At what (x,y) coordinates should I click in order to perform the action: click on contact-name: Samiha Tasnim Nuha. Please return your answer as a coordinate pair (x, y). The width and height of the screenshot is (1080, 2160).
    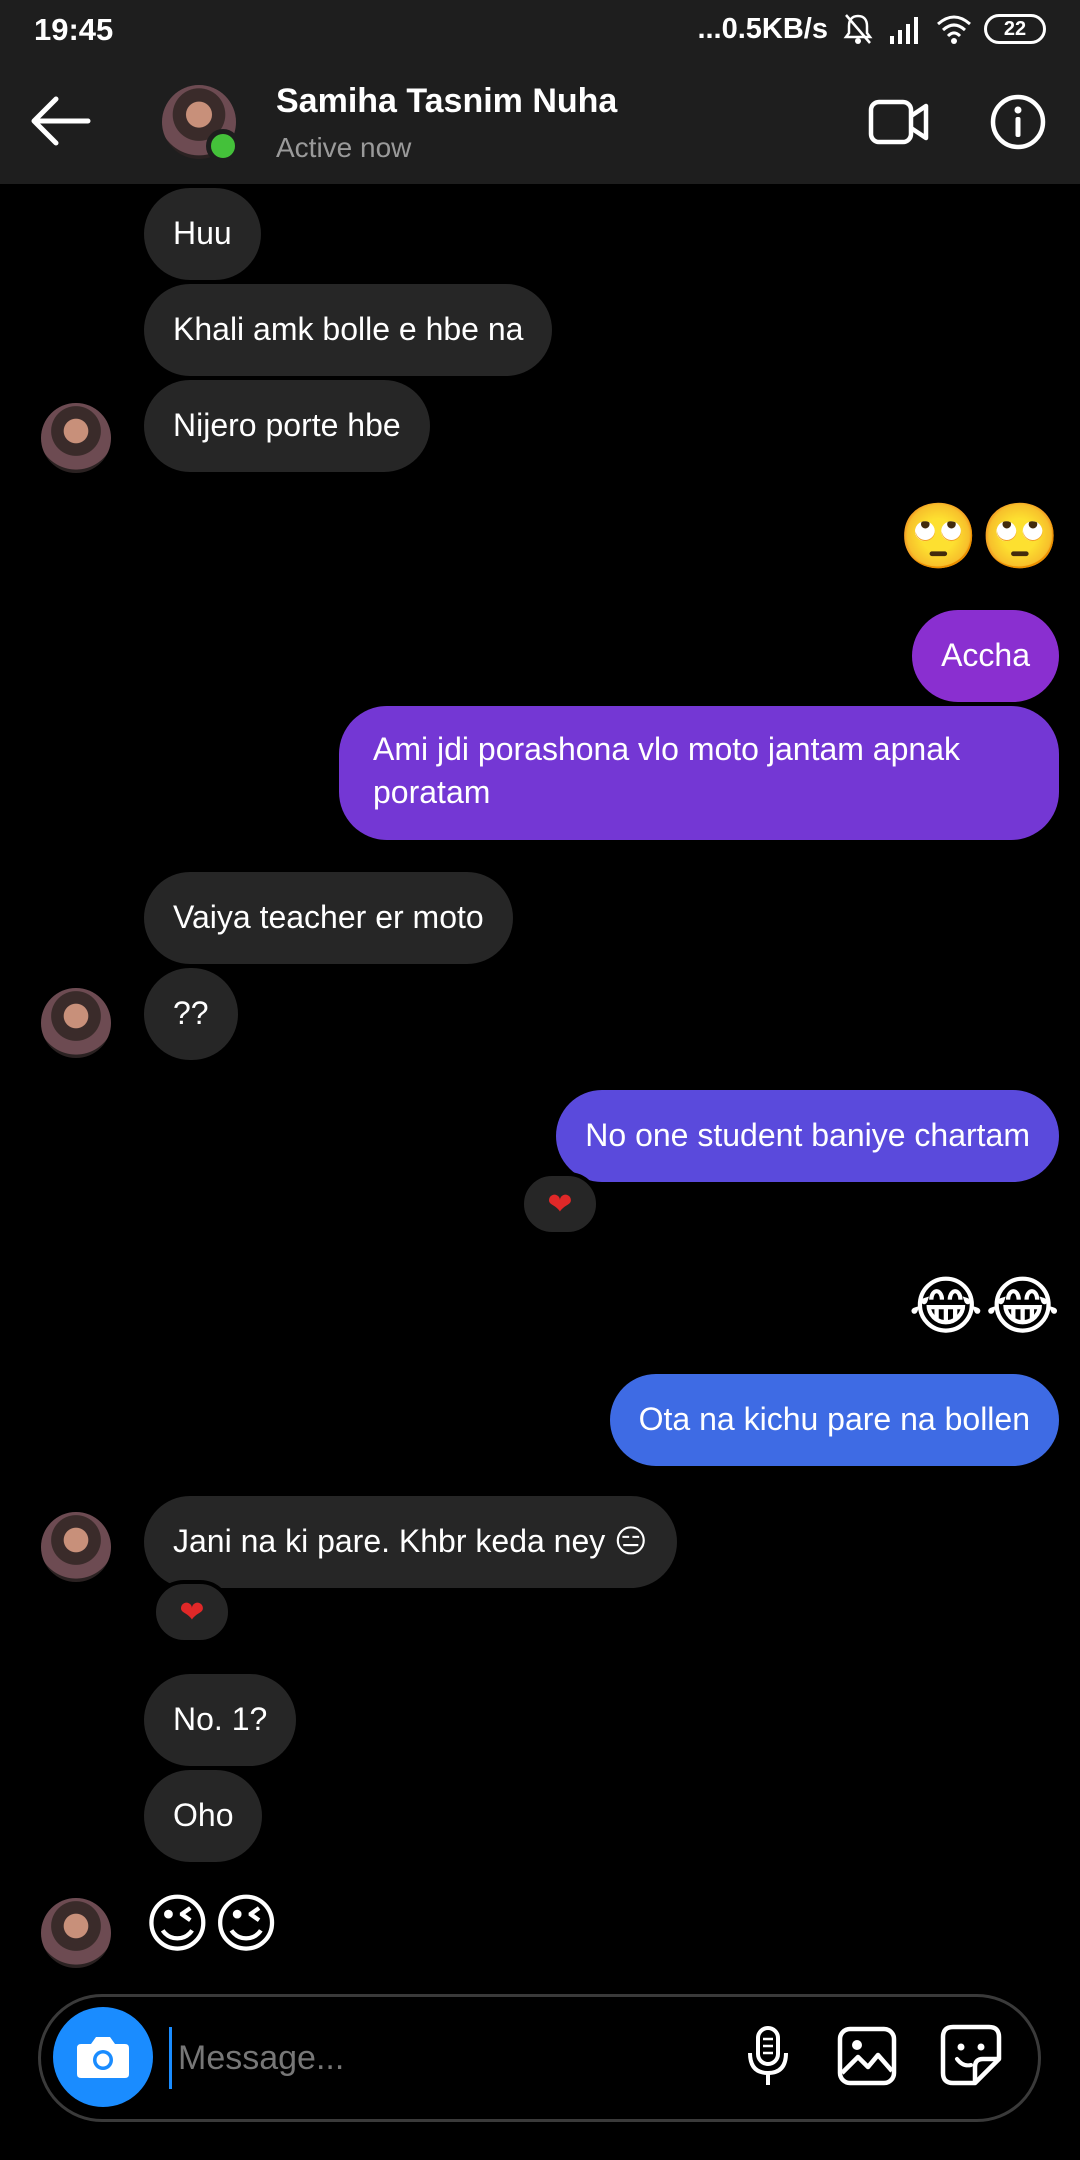
    Looking at the image, I should click on (446, 101).